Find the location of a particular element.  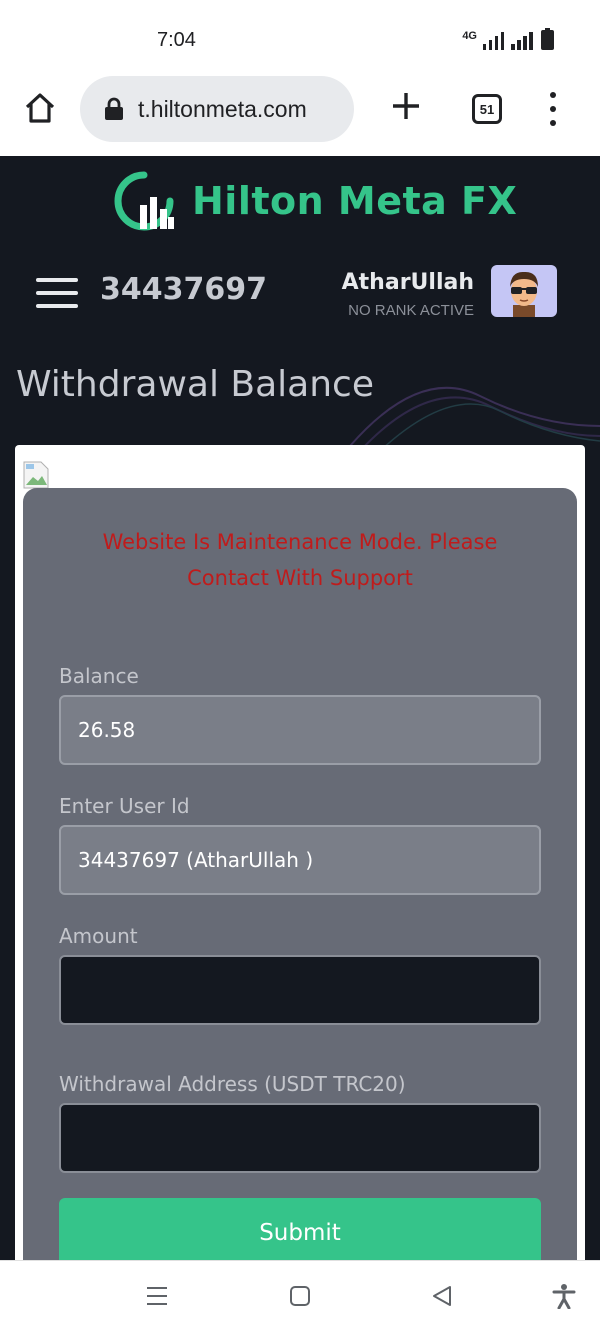

back-icon is located at coordinates (442, 1296).